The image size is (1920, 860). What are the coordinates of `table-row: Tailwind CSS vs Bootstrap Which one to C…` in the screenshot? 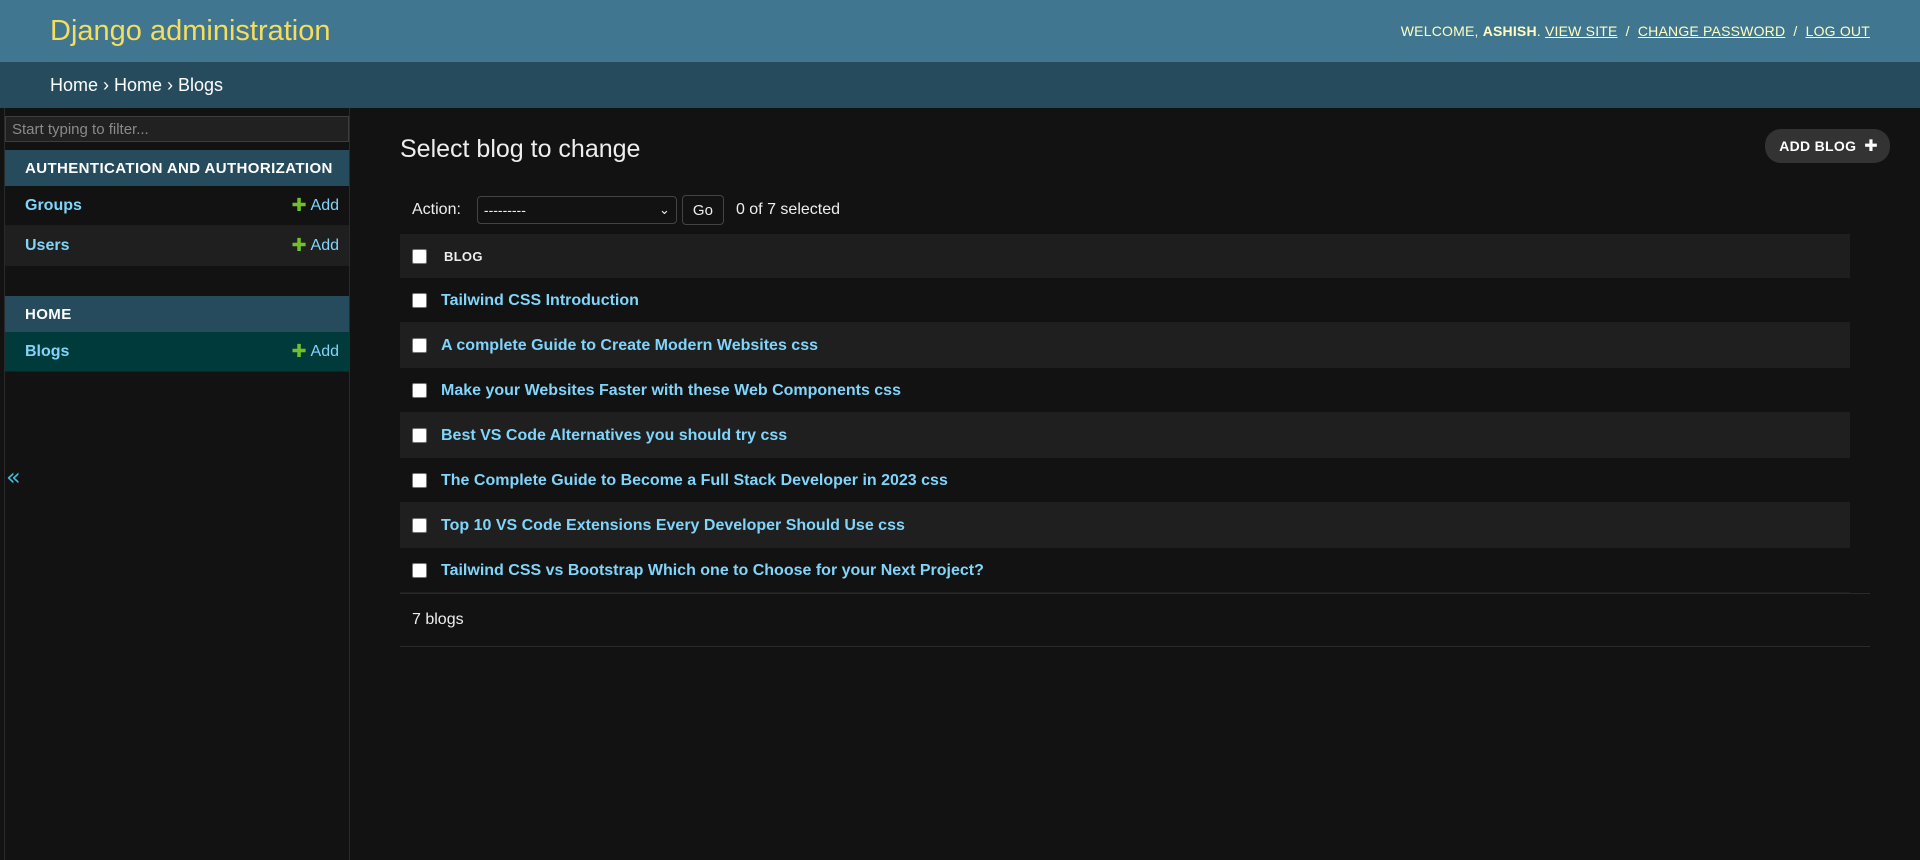 It's located at (1125, 570).